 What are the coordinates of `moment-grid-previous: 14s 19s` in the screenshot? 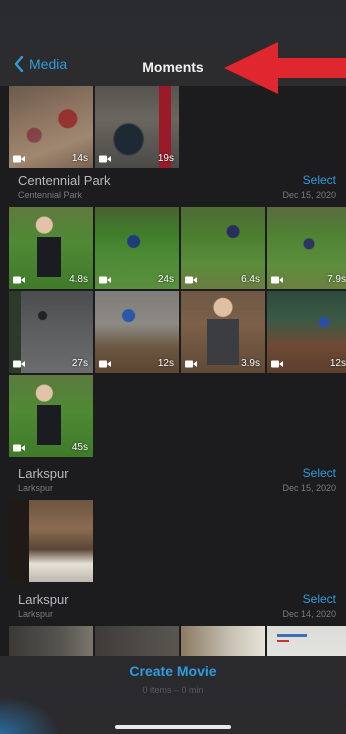 It's located at (177, 127).